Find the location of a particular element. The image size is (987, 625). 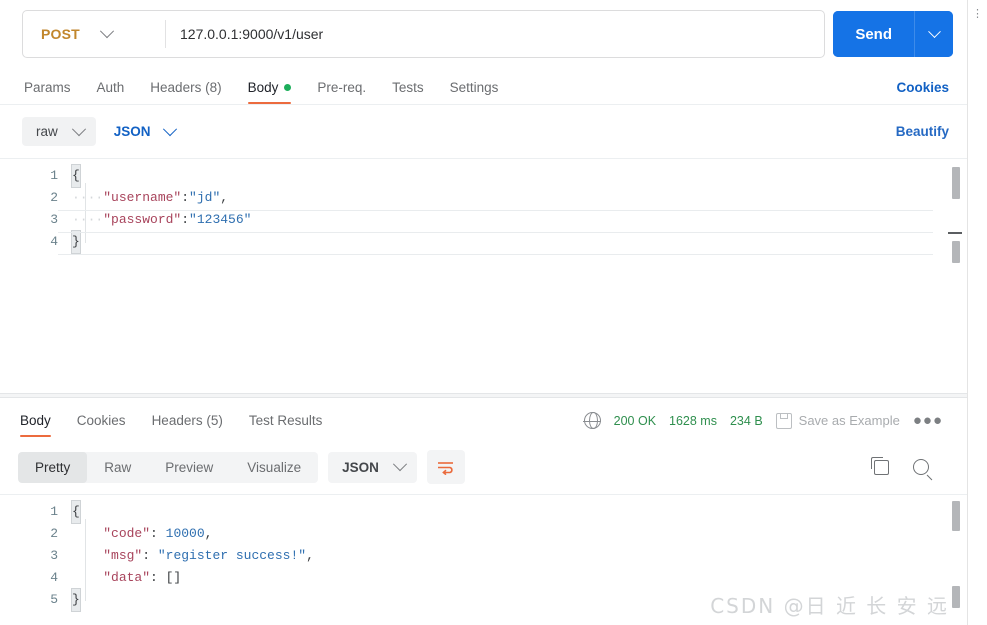

url-bar: POST 127.0.0.1:9000/v1/user Send is located at coordinates (483, 29).